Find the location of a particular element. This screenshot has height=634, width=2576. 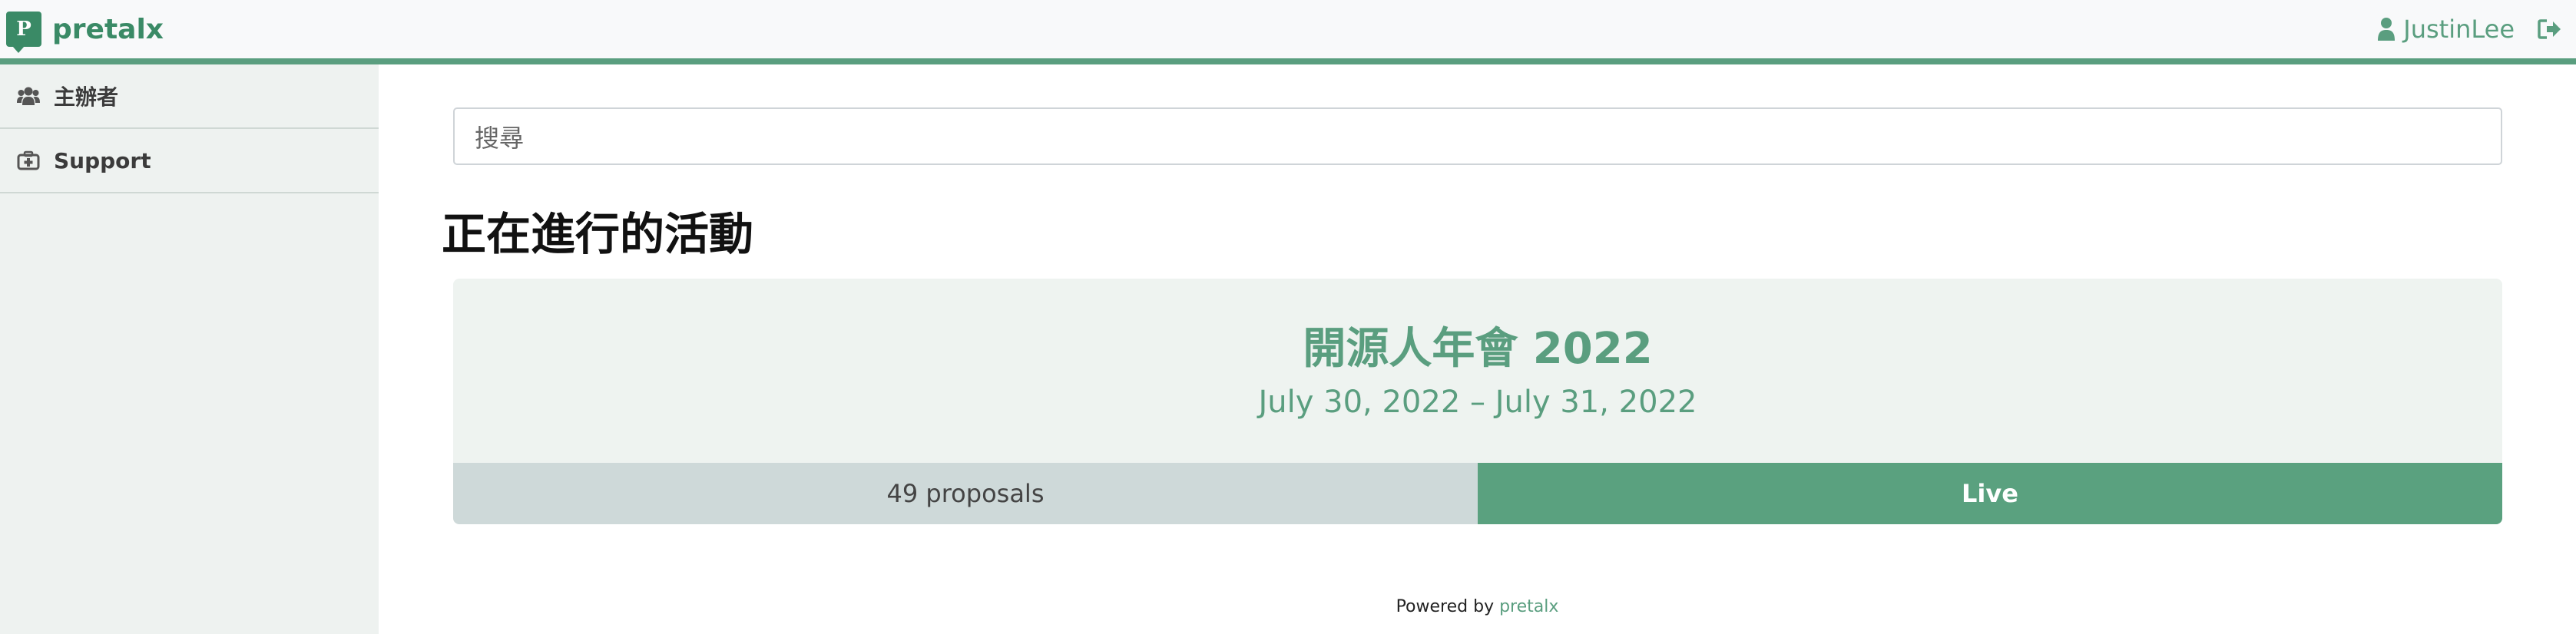

brand-link: P pretalx is located at coordinates (85, 30).